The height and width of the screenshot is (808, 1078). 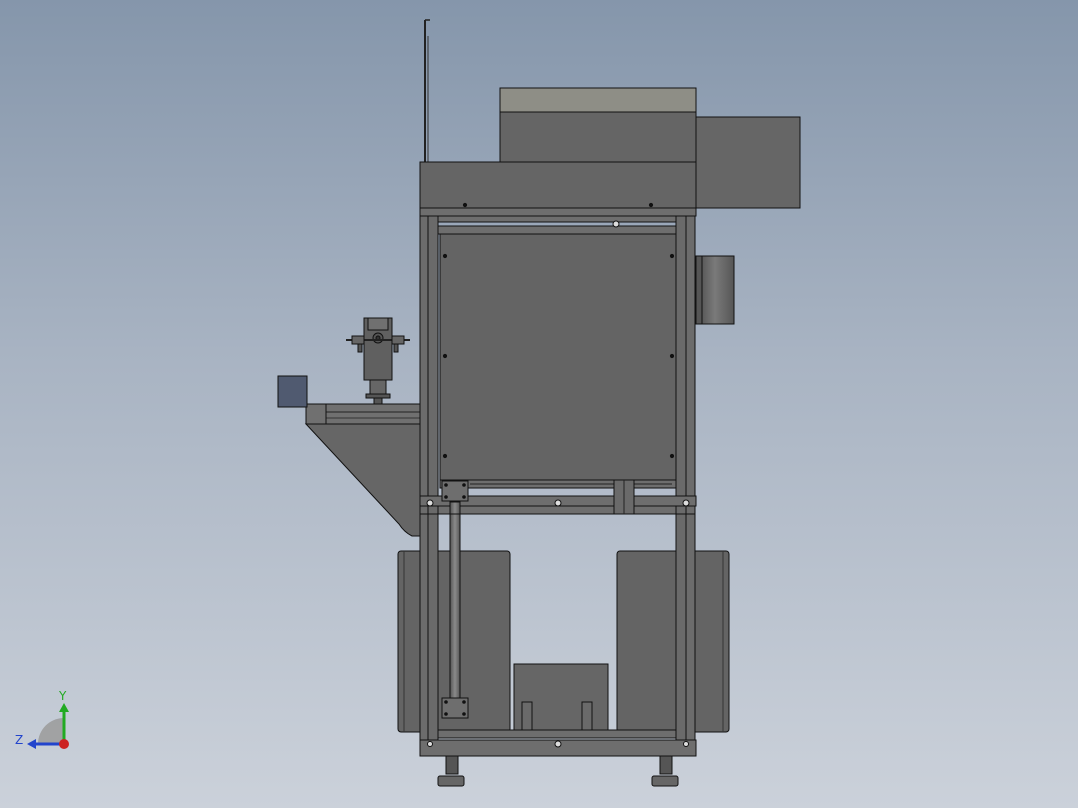 I want to click on side-chute, so click(x=349, y=456).